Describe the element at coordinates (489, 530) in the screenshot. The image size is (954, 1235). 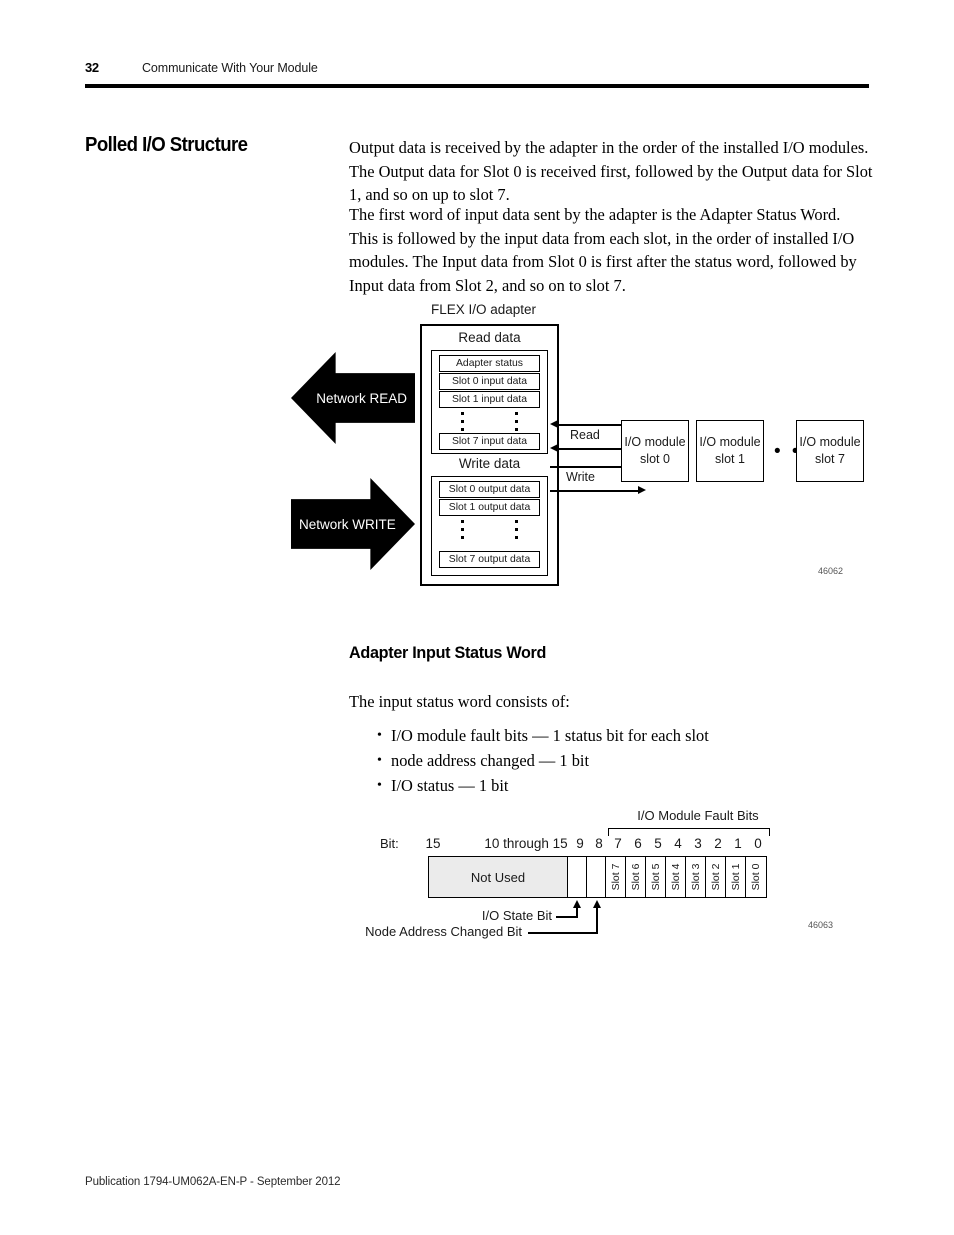
I see `write-cells-ellipsis-dots` at that location.